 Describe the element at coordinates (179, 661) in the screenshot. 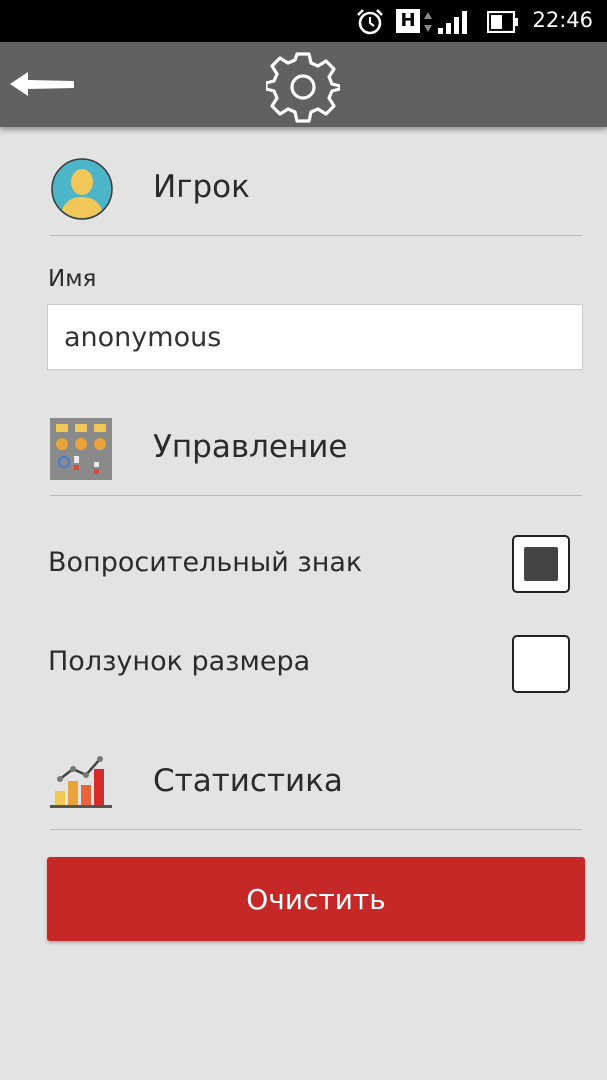

I see `size-slider-label: Ползунок размера` at that location.